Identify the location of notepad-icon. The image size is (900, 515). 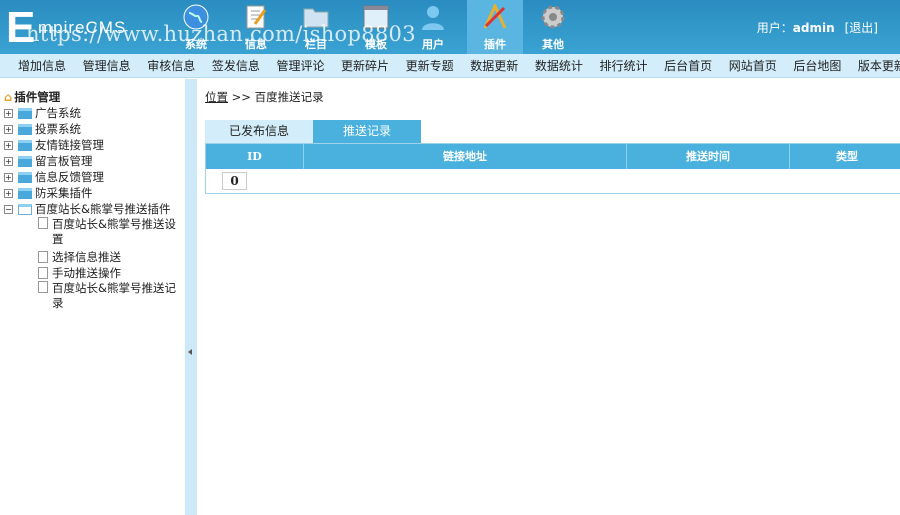
(256, 17).